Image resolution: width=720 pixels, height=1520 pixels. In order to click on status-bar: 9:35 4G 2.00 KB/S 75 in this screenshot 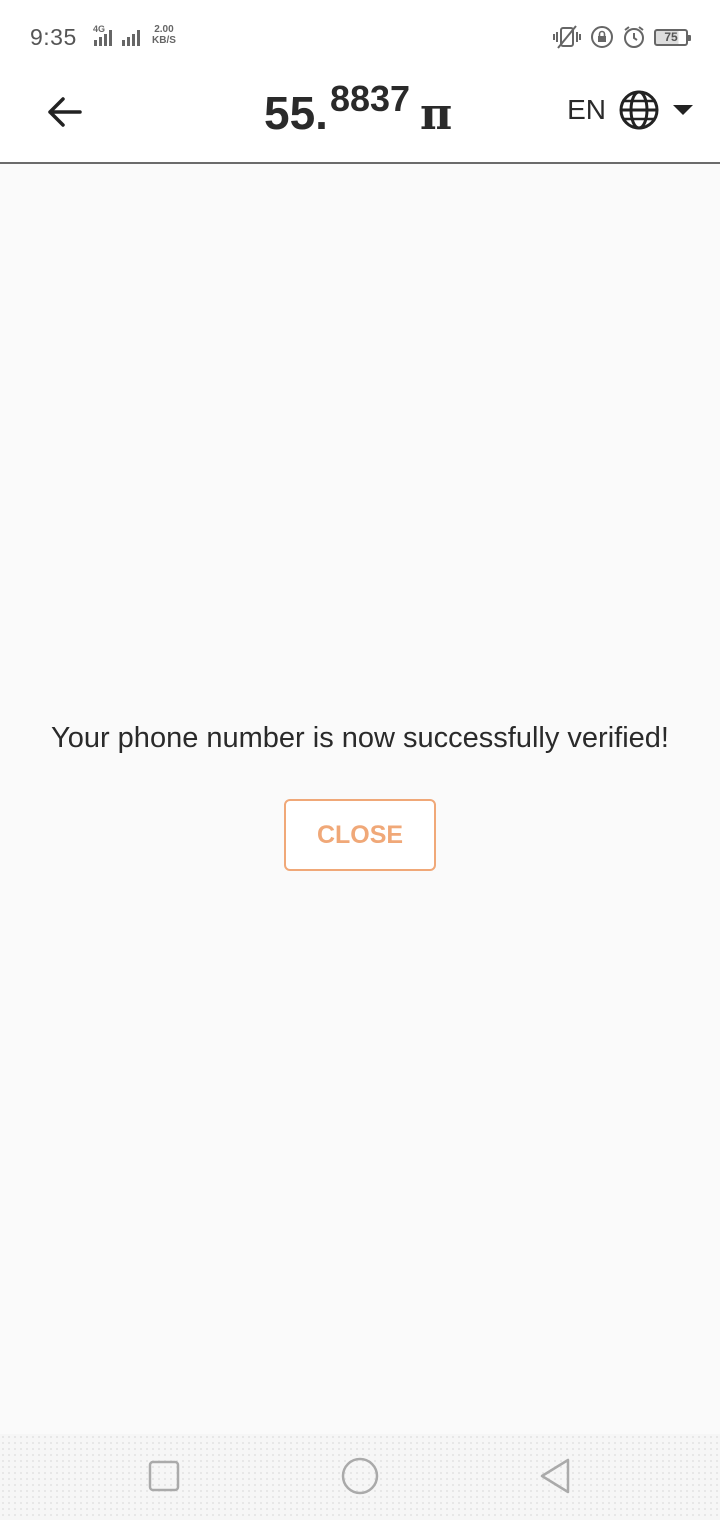, I will do `click(360, 36)`.